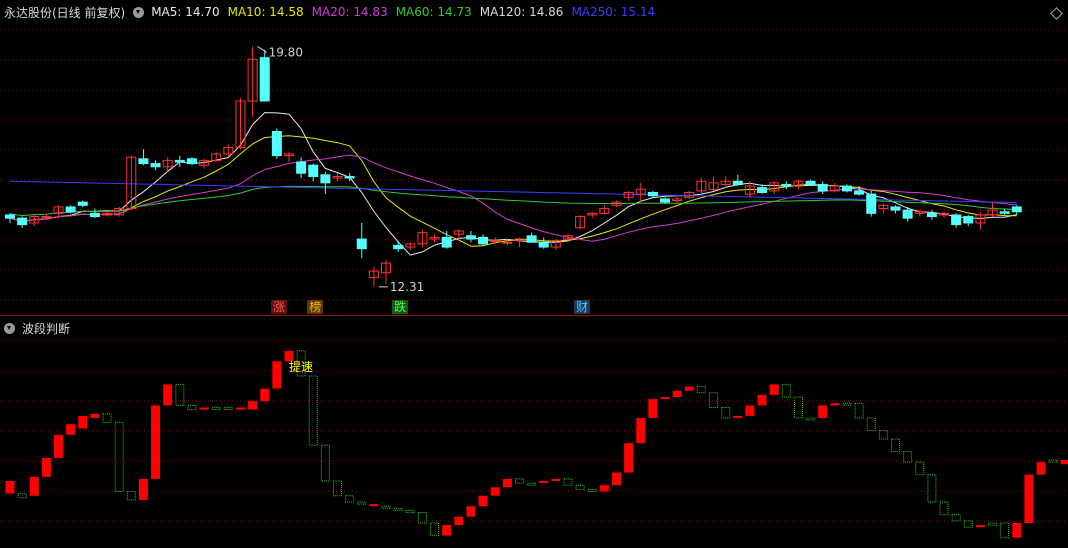 The image size is (1068, 548). I want to click on marker-finance: 财, so click(582, 307).